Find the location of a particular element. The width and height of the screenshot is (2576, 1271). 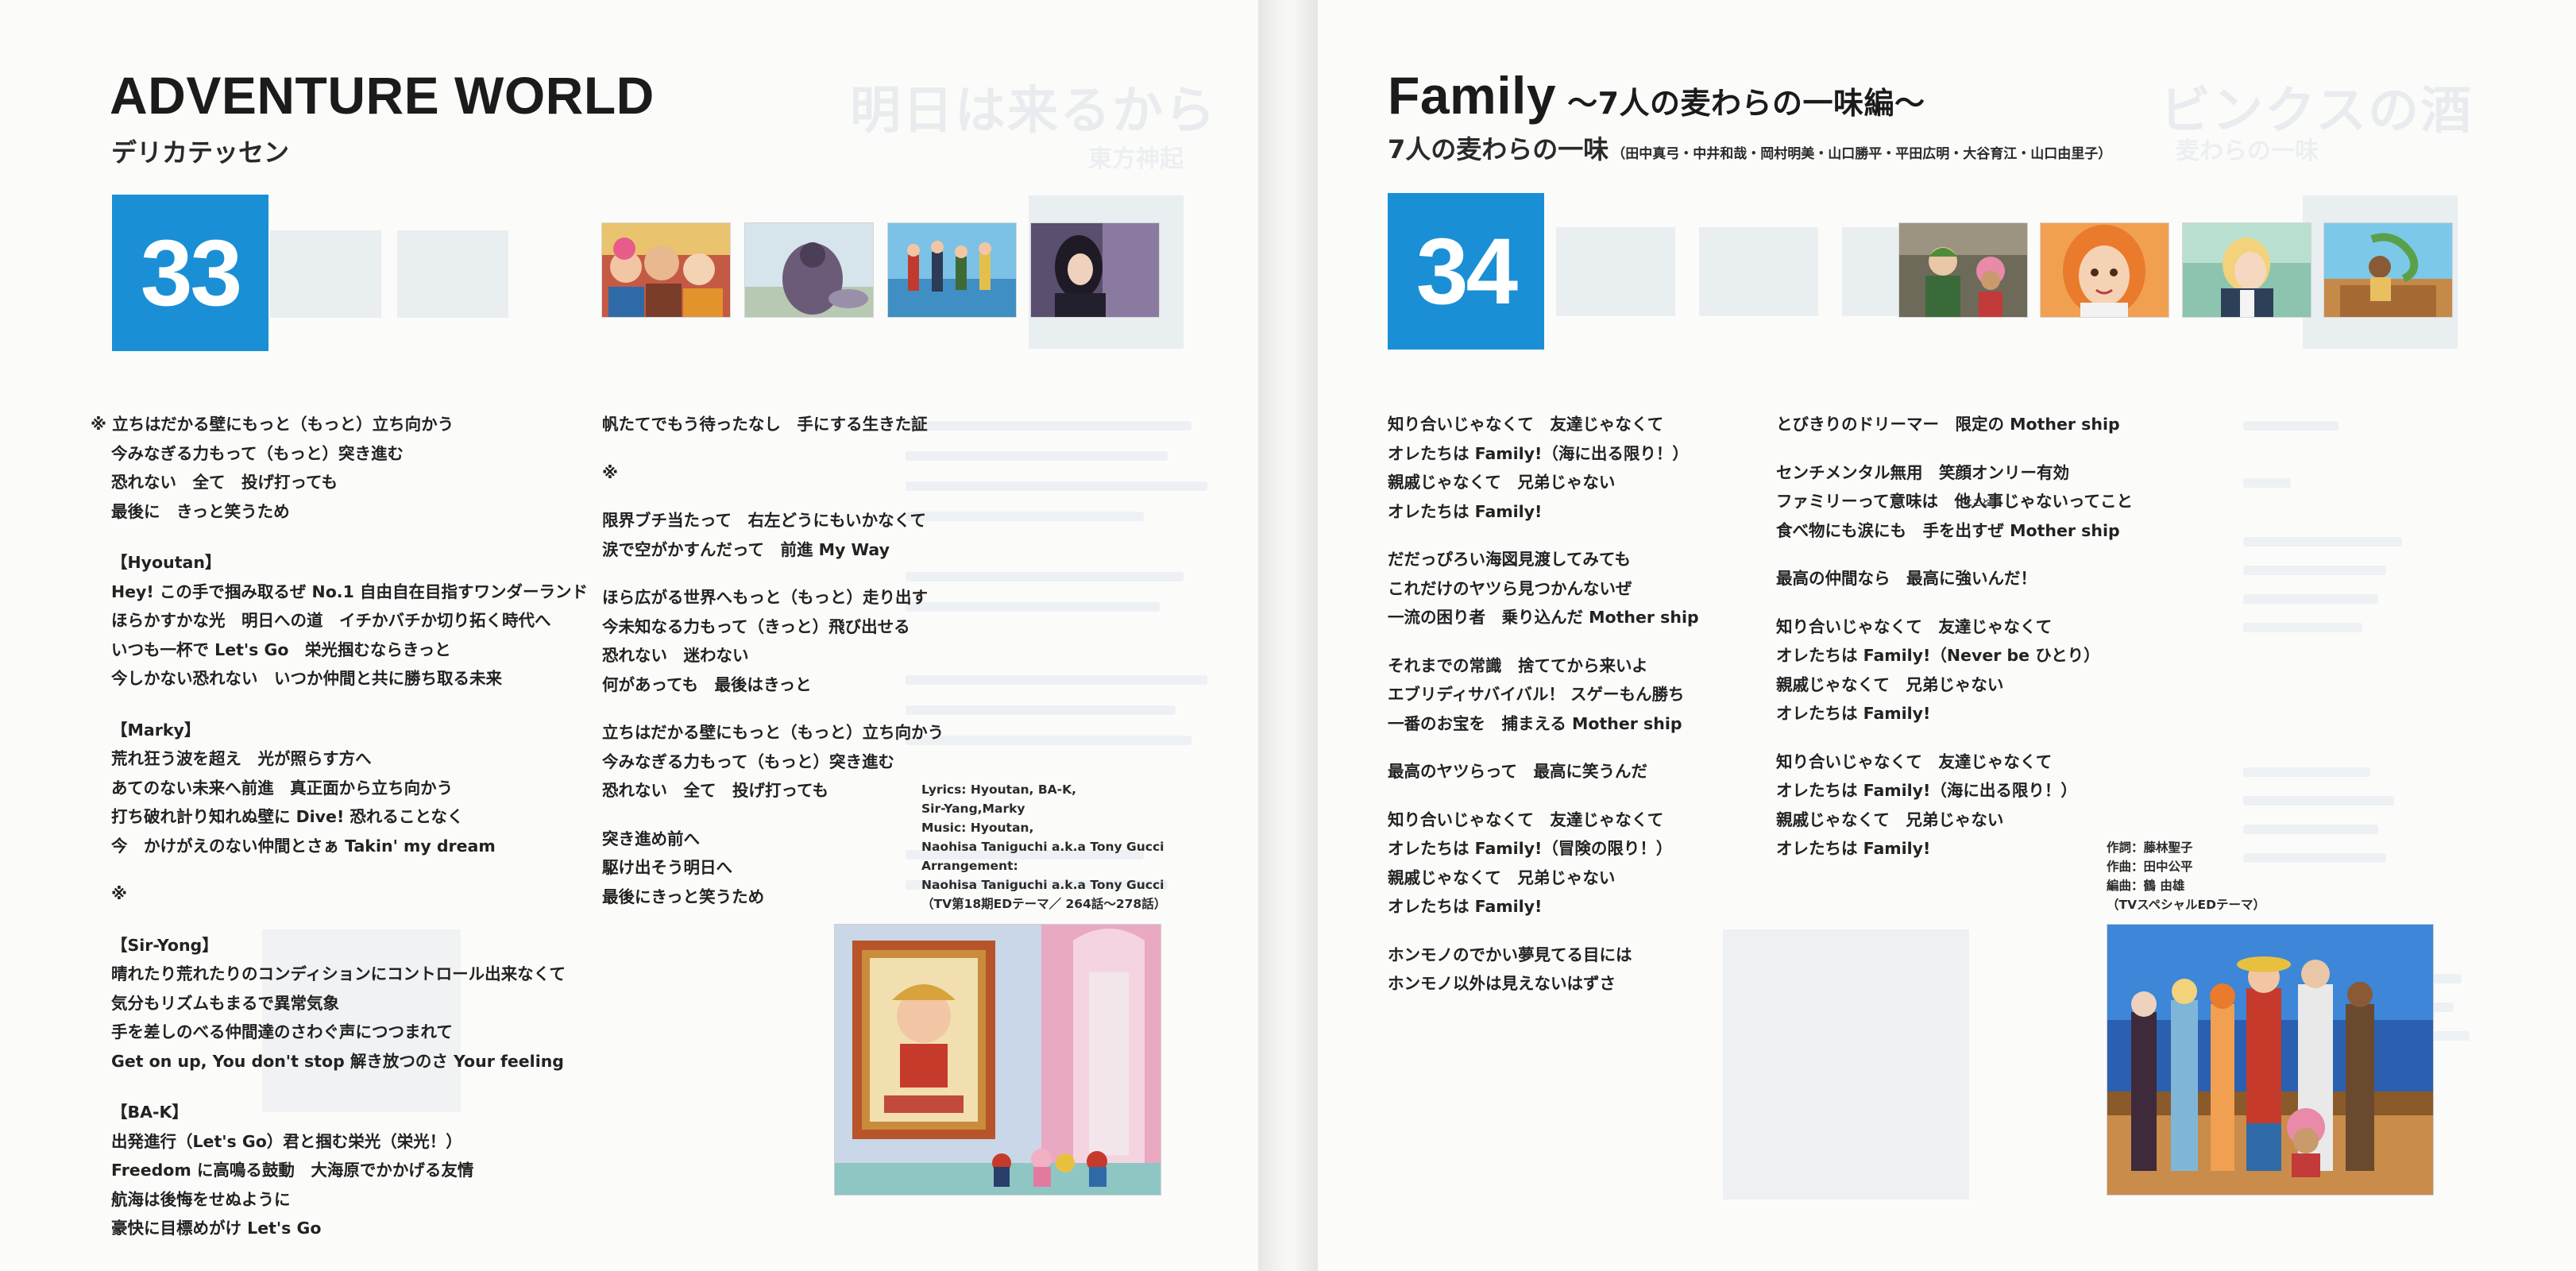

ghost-artist: 麦わらの一味 is located at coordinates (2247, 151).